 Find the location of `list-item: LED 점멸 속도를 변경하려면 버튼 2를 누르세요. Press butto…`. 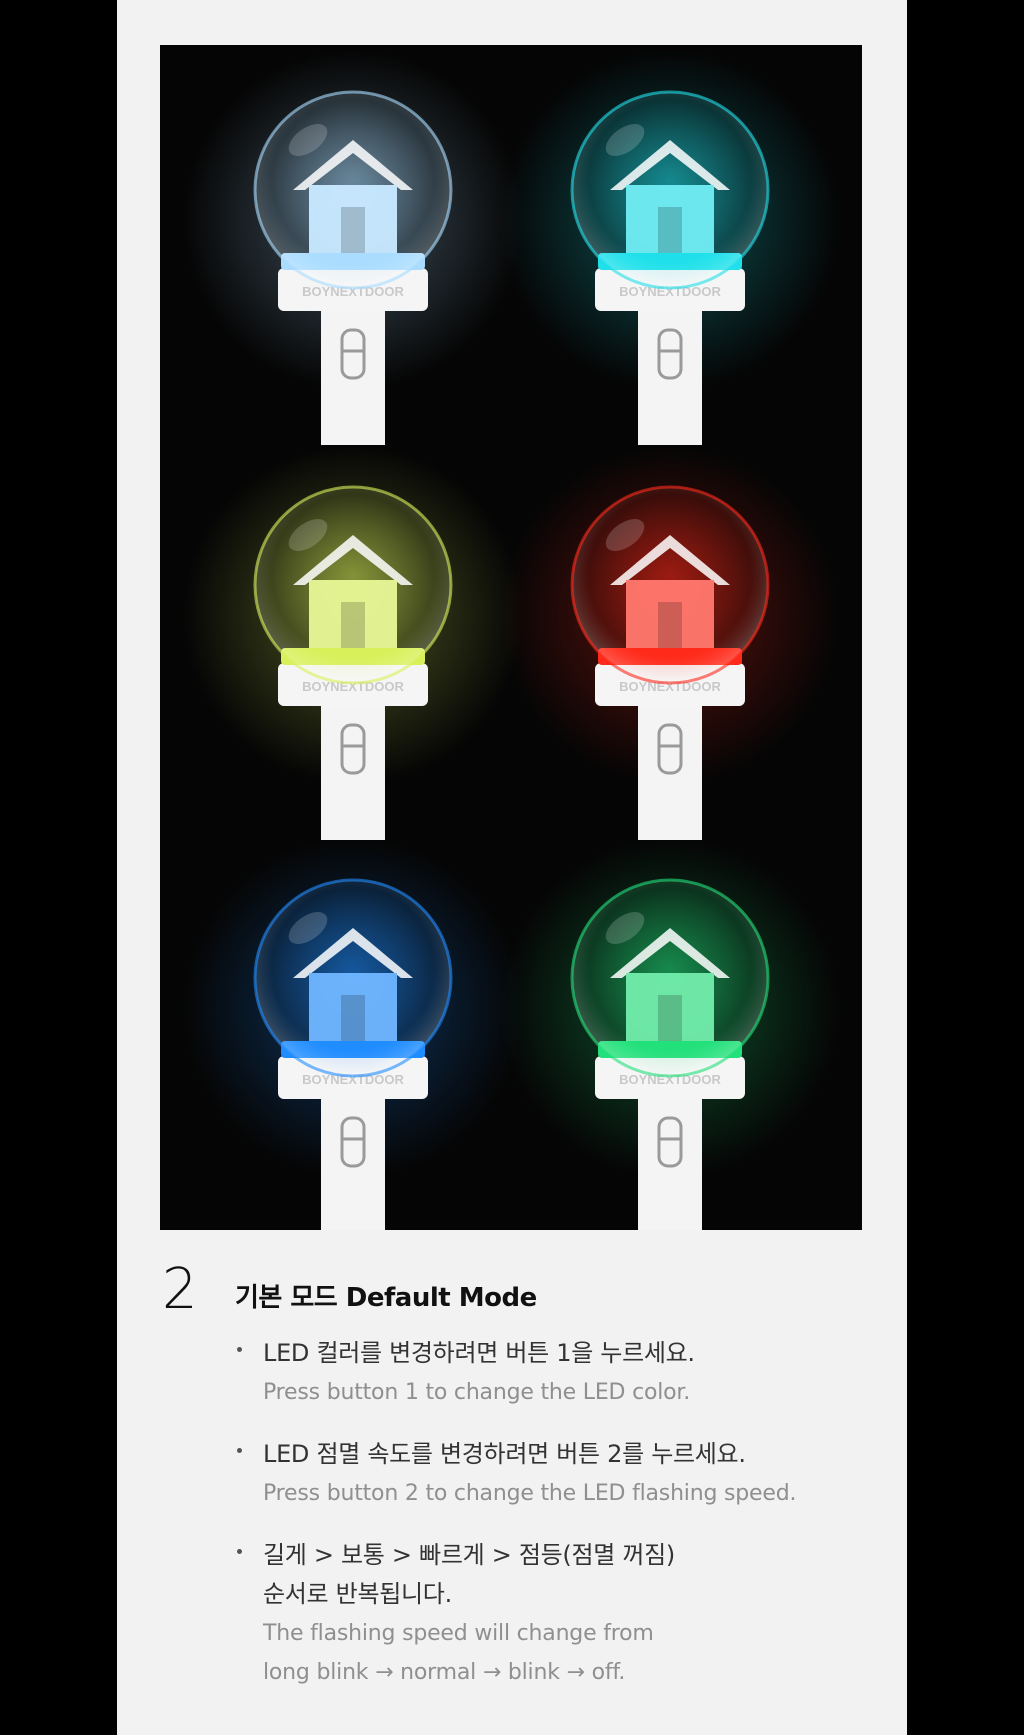

list-item: LED 점멸 속도를 변경하려면 버튼 2를 누르세요. Press butto… is located at coordinates (560, 1474).